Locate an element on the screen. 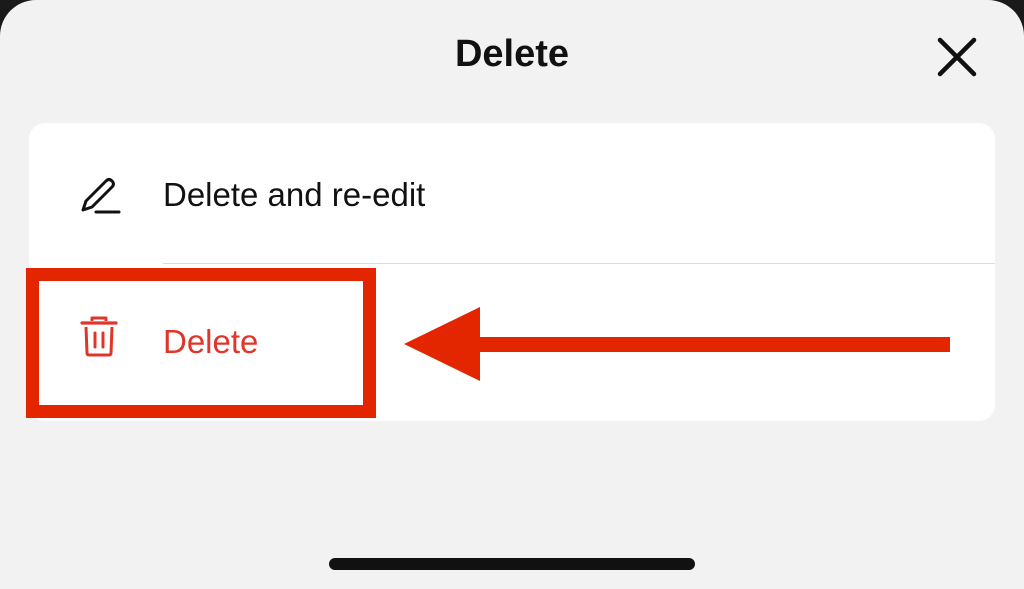 The width and height of the screenshot is (1024, 589). close-button is located at coordinates (957, 57).